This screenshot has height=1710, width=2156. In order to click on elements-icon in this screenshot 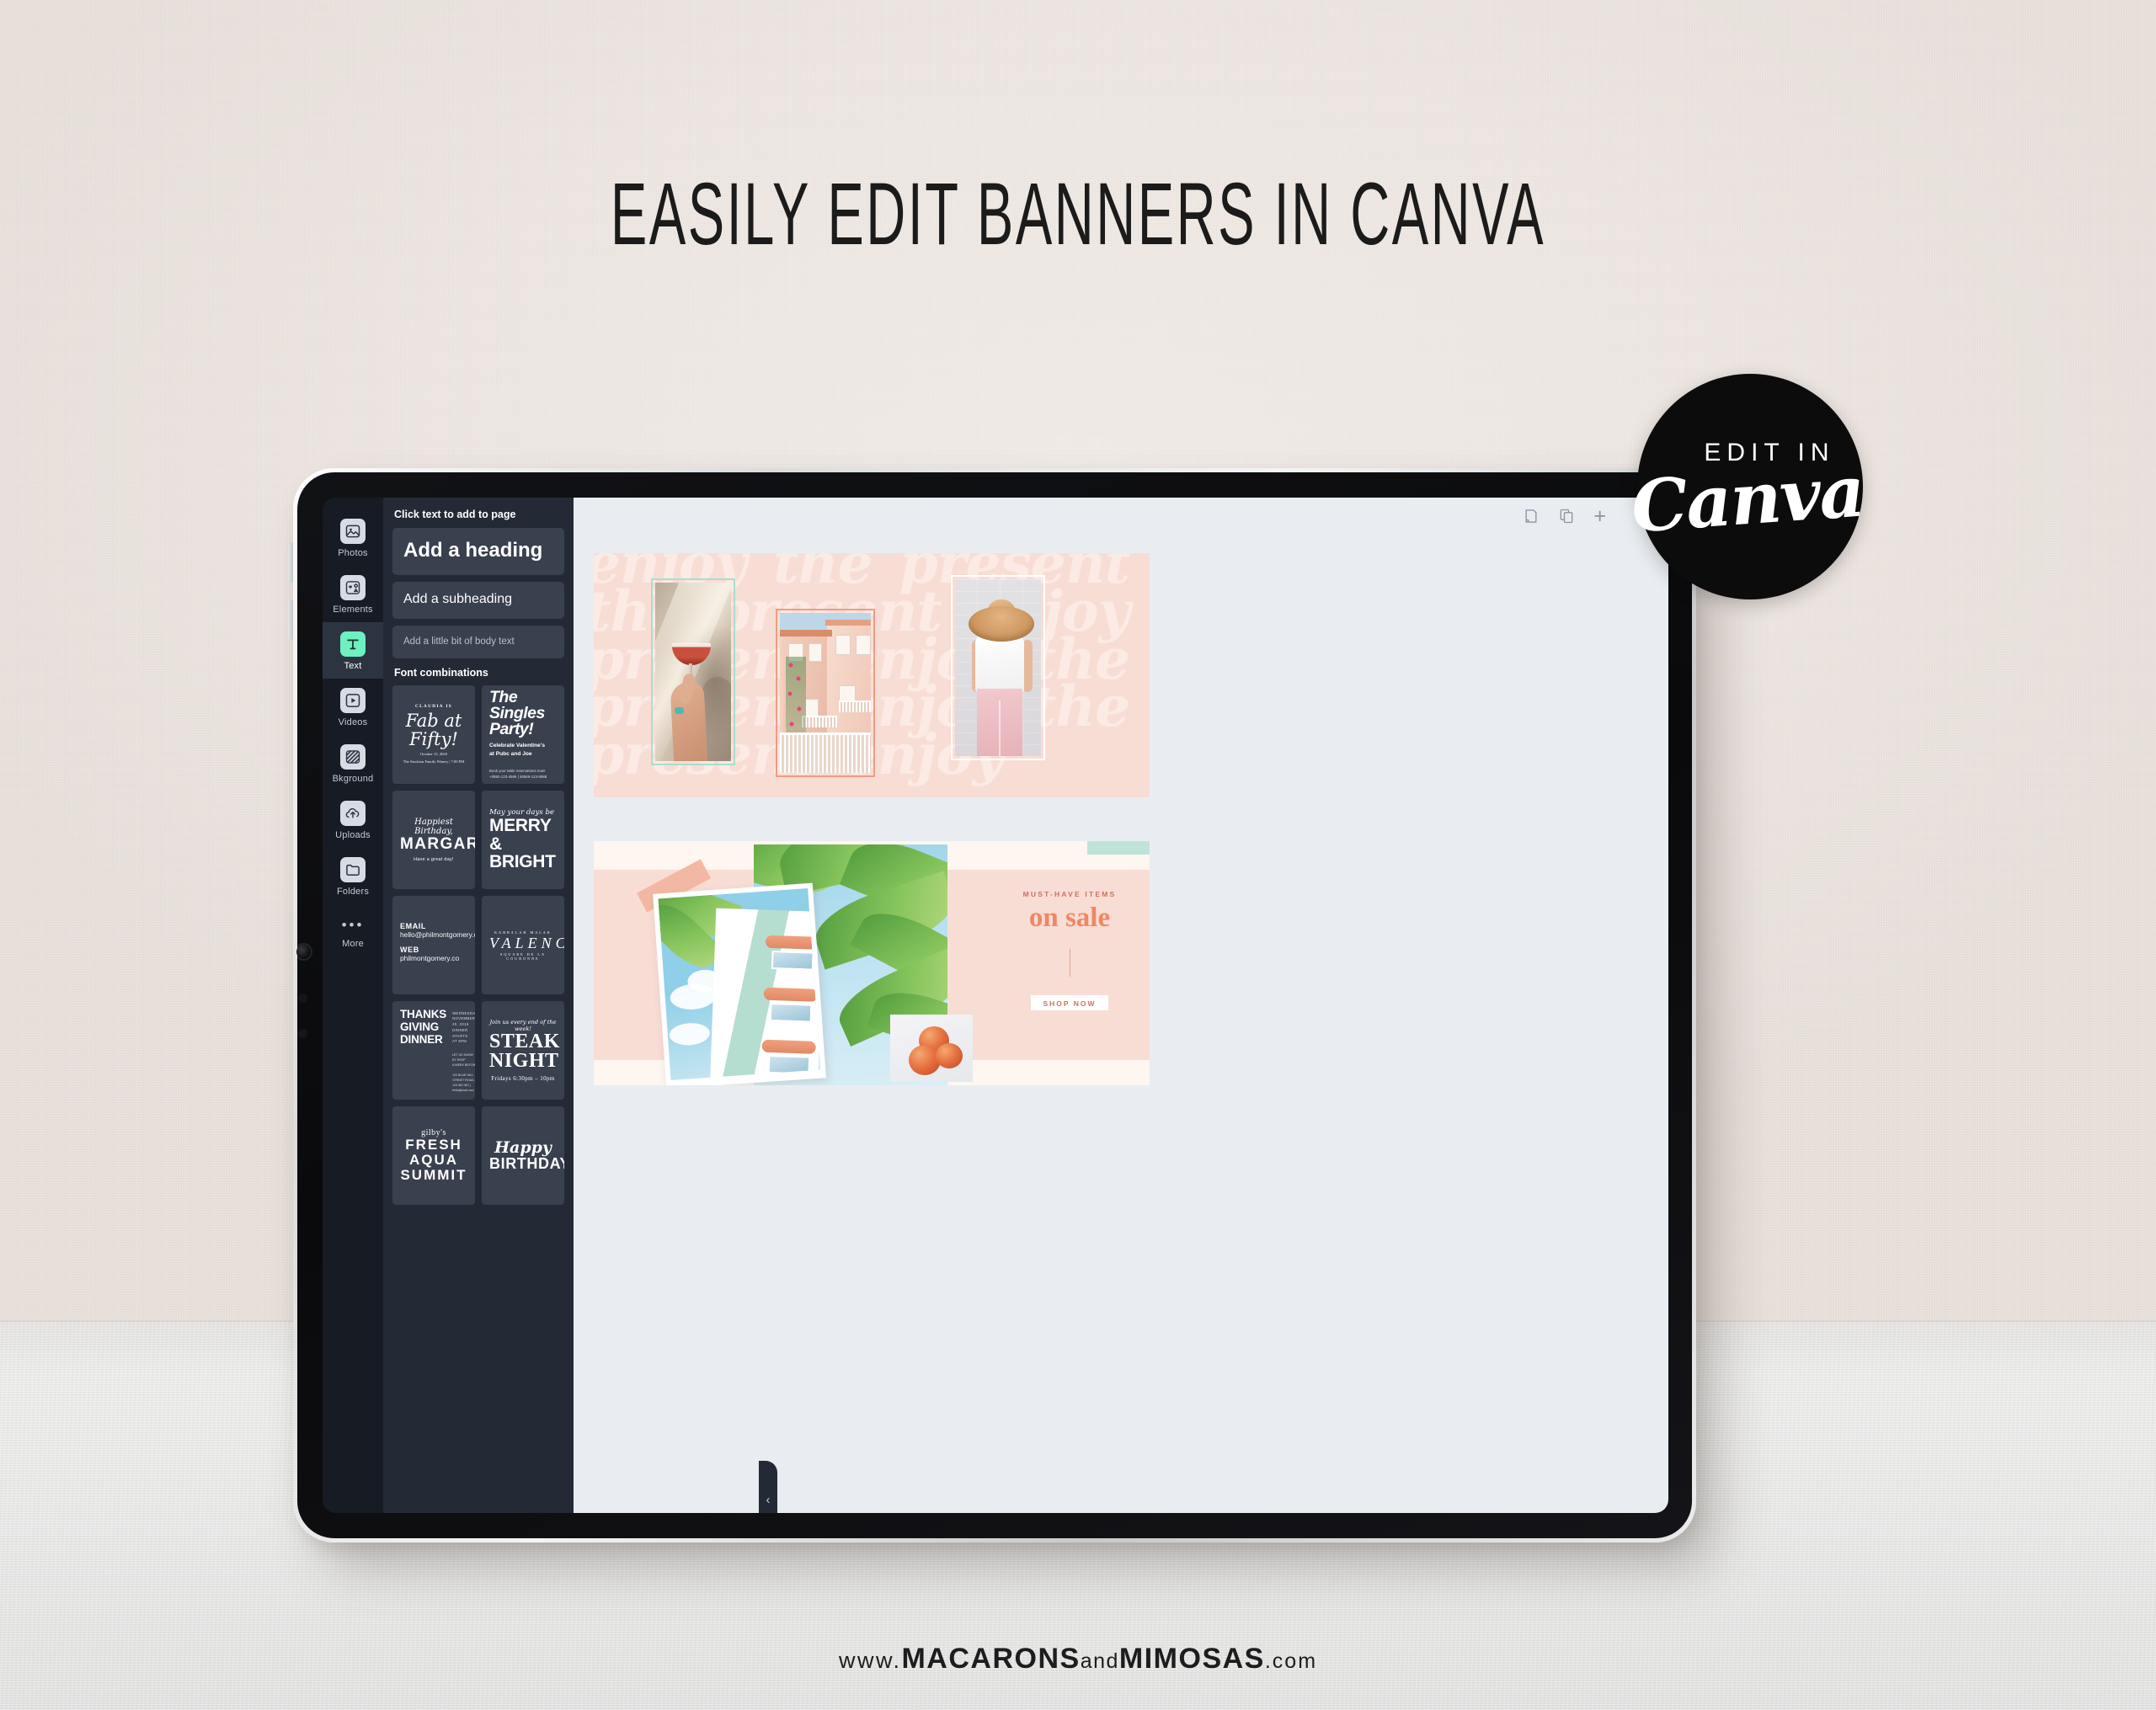, I will do `click(353, 587)`.